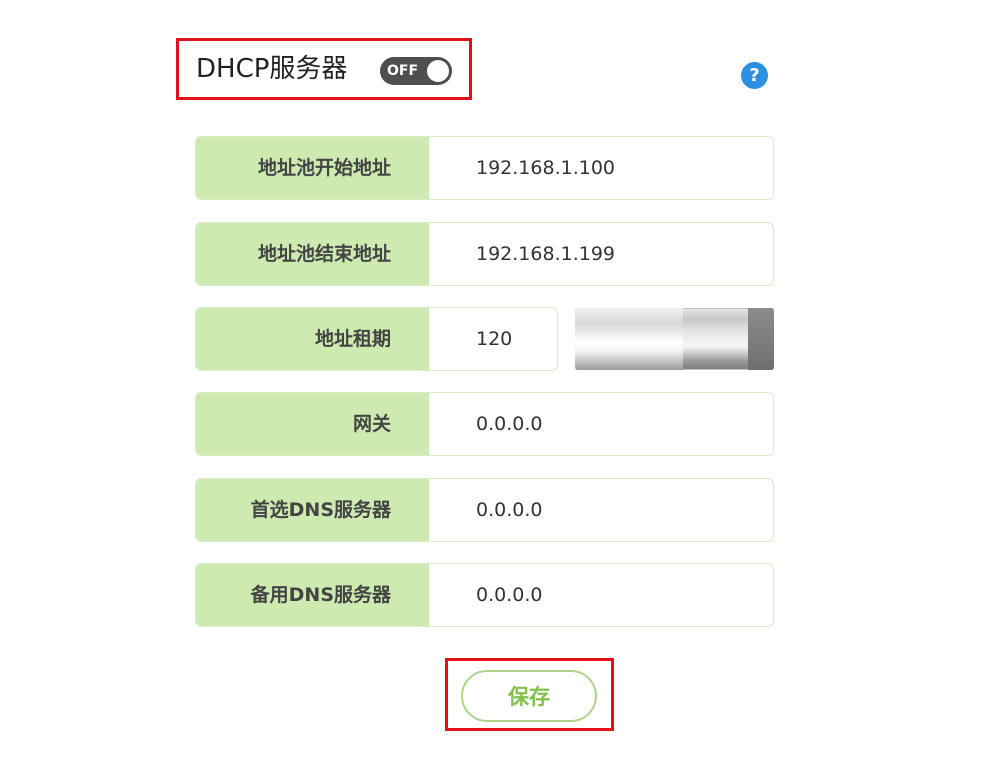  I want to click on dhcp-toggle-switch: OFF, so click(416, 71).